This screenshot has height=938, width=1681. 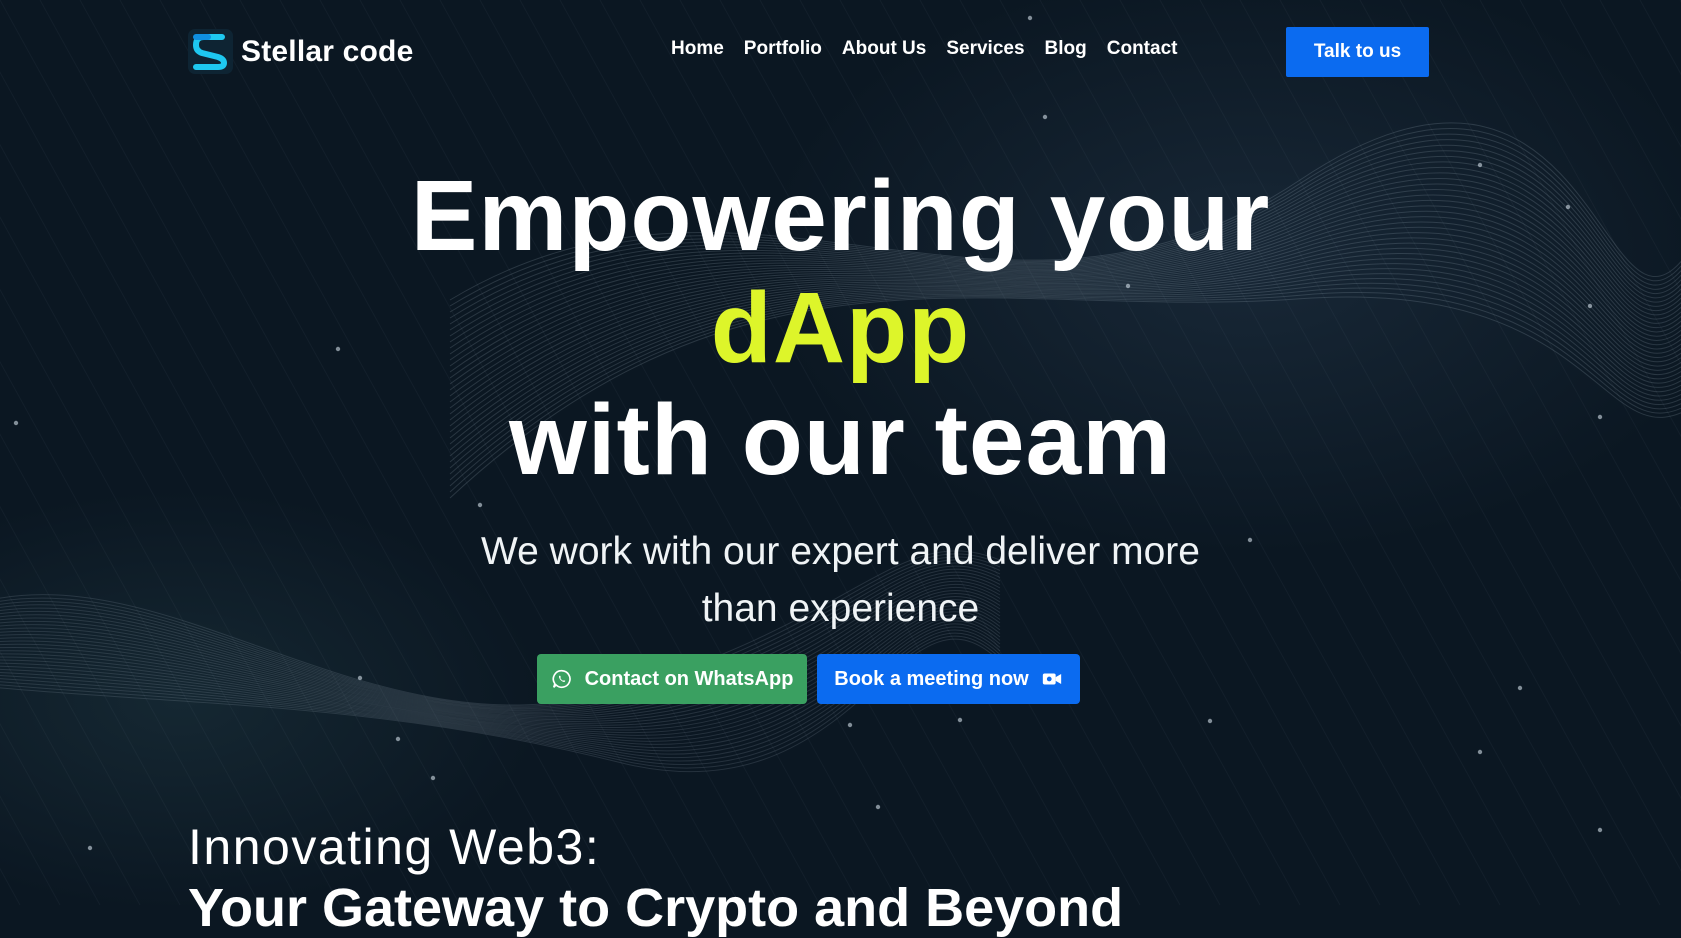 What do you see at coordinates (931, 678) in the screenshot?
I see `meeting-button-label: Book a meeting now` at bounding box center [931, 678].